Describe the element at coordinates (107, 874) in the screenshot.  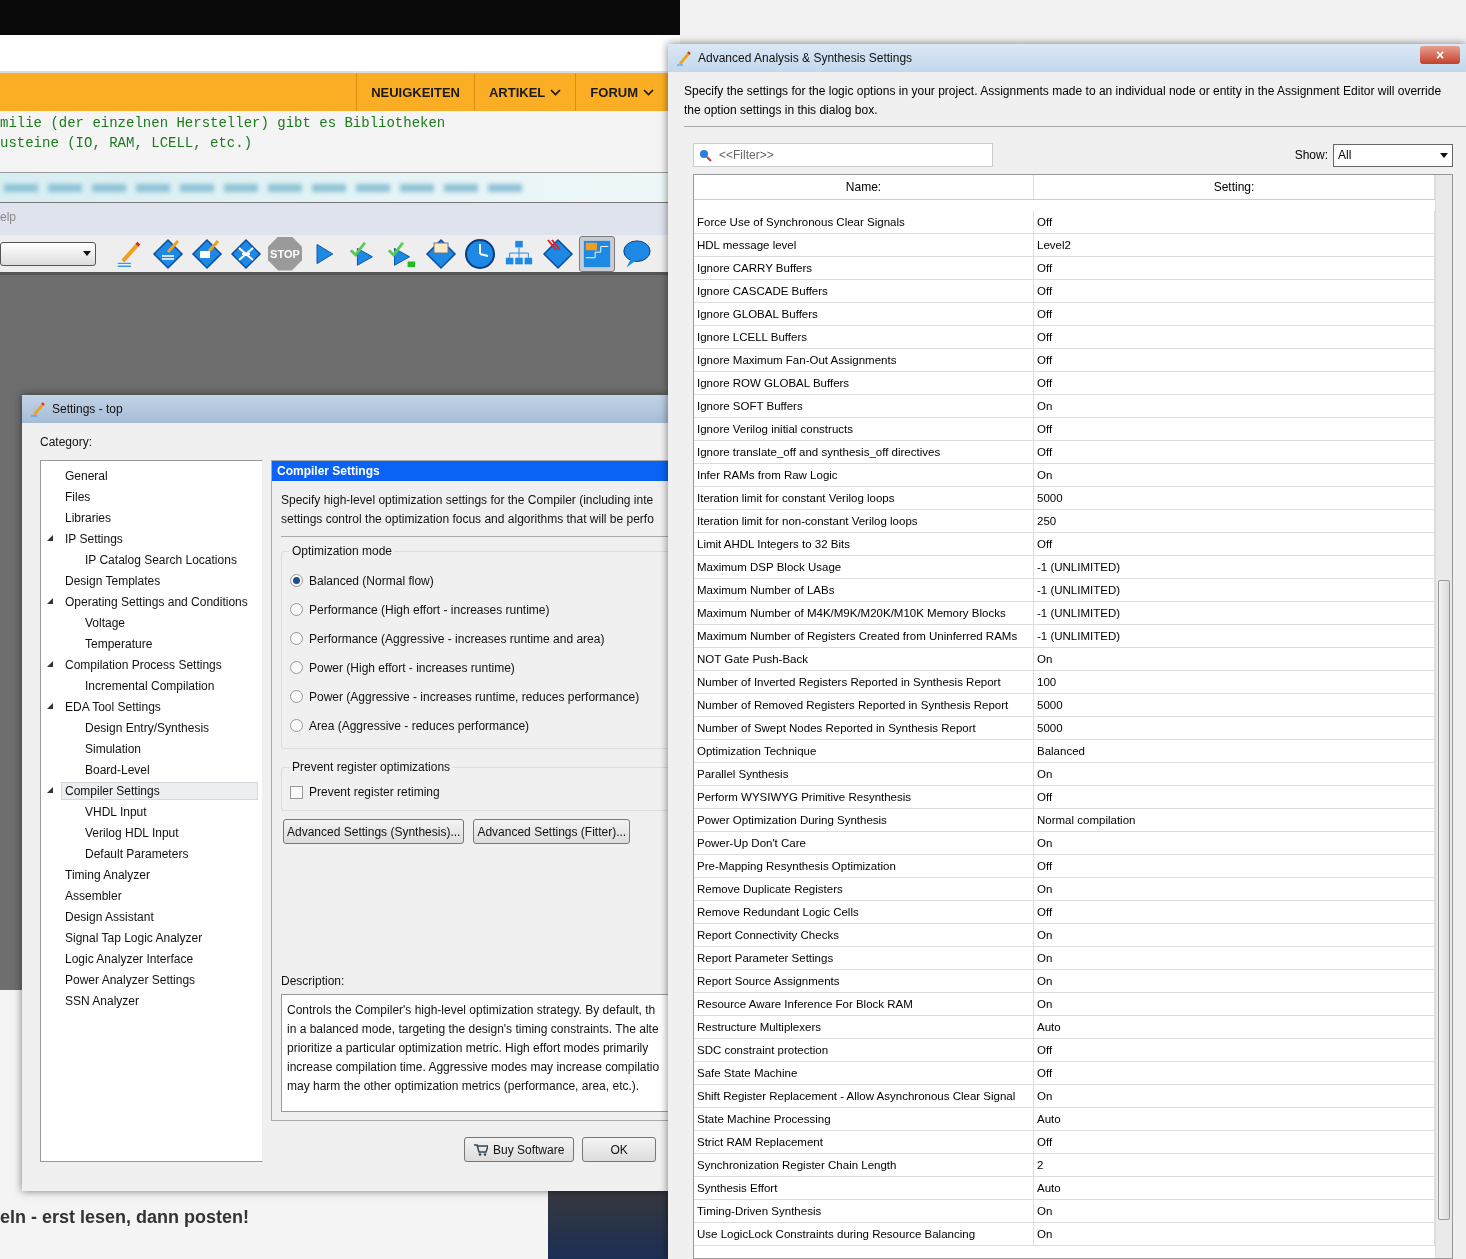
I see `category-item: Timing Analyzer` at that location.